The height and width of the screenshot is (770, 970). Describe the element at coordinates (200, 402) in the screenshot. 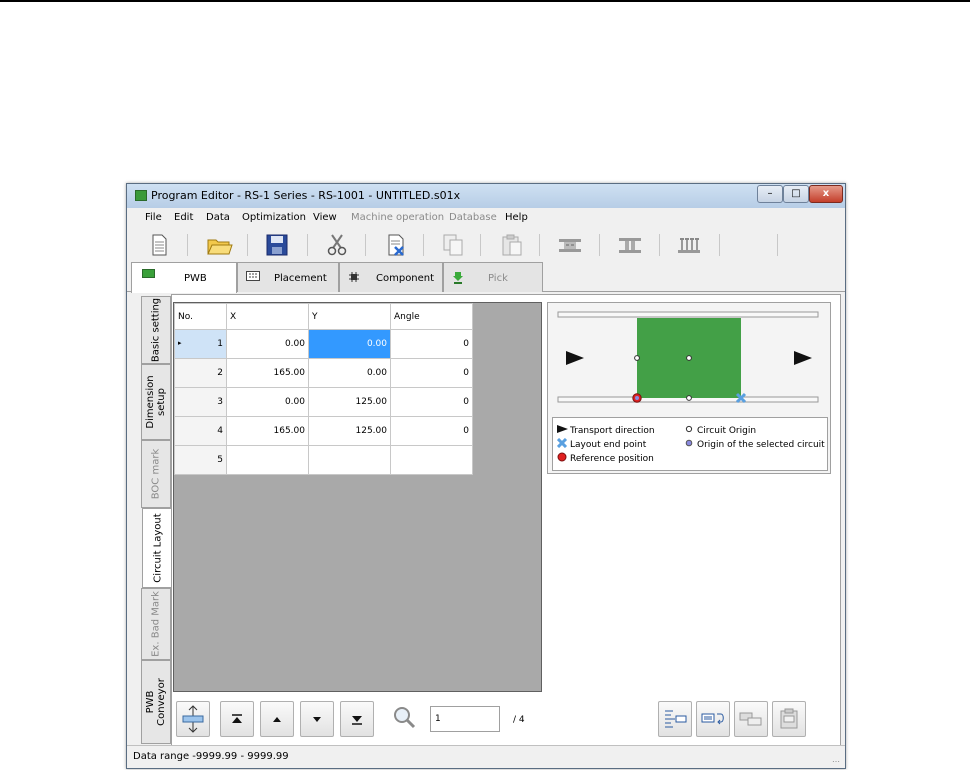

I see `row-number-cell: 3` at that location.